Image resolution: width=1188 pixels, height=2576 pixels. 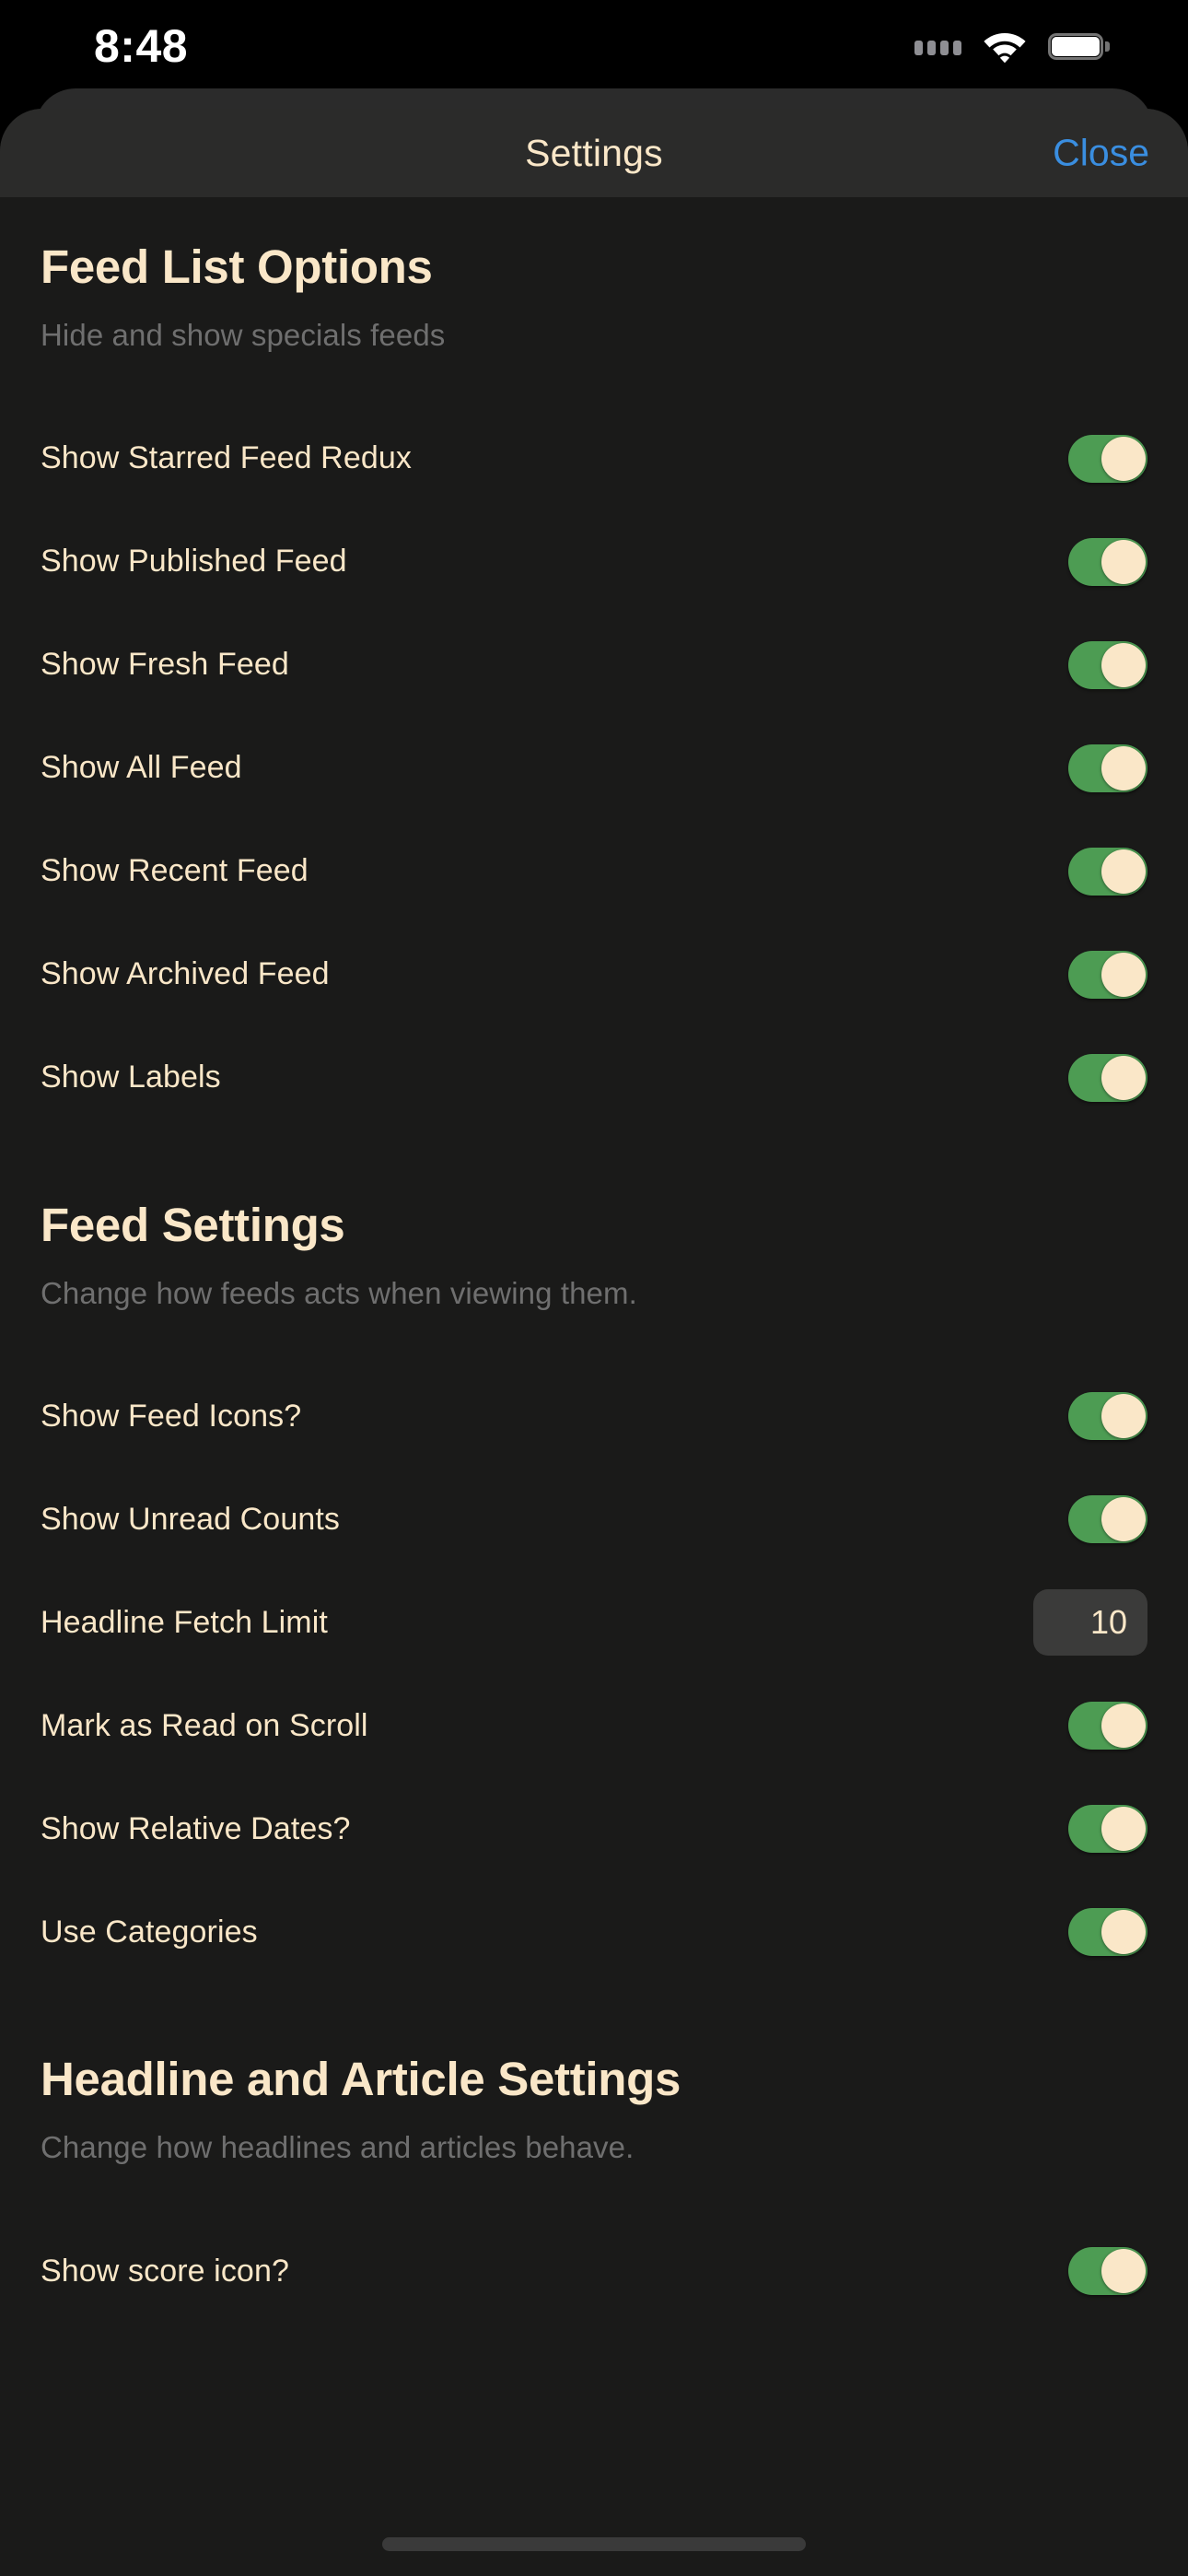 What do you see at coordinates (594, 2544) in the screenshot?
I see `home-indicator` at bounding box center [594, 2544].